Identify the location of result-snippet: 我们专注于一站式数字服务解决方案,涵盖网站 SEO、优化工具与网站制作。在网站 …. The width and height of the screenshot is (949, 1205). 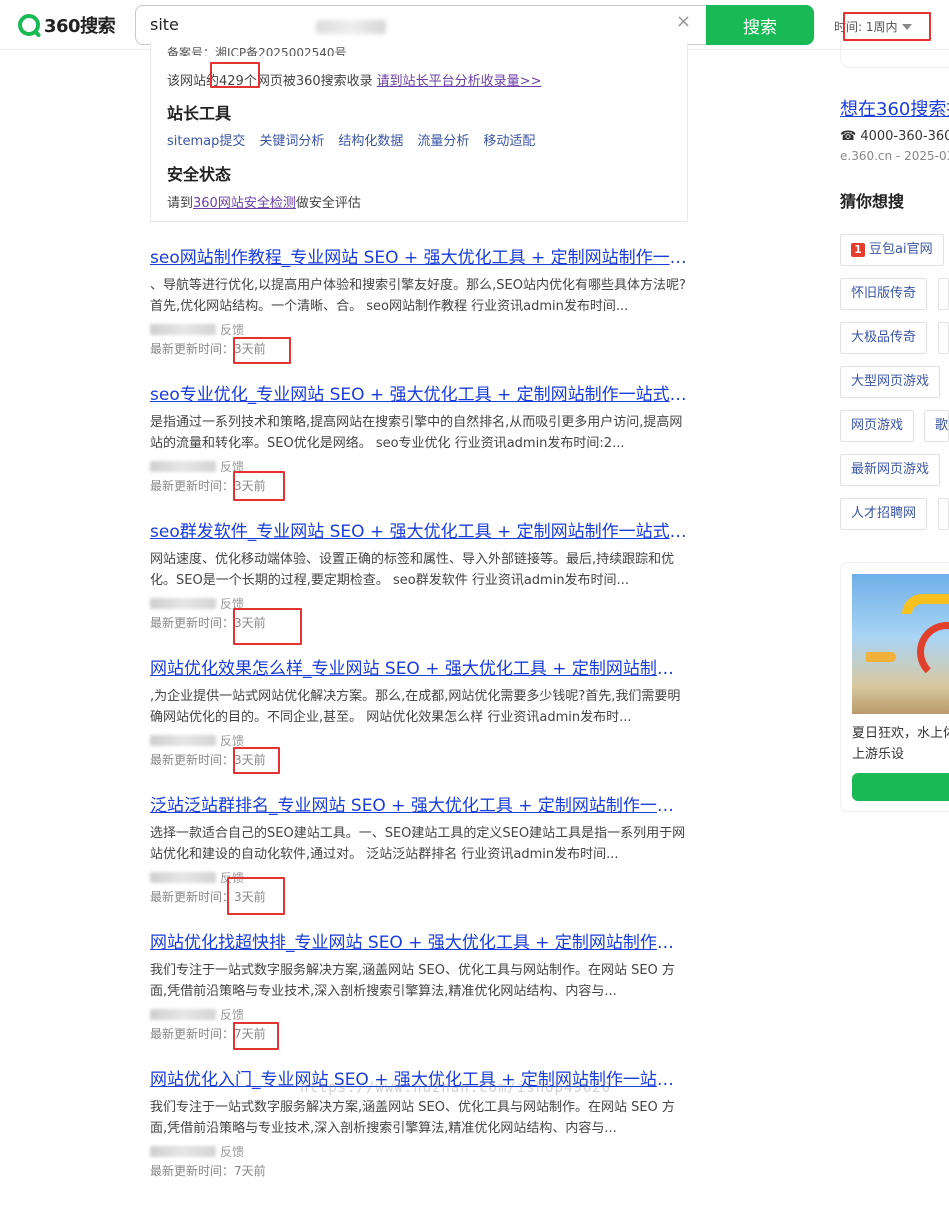
(412, 981).